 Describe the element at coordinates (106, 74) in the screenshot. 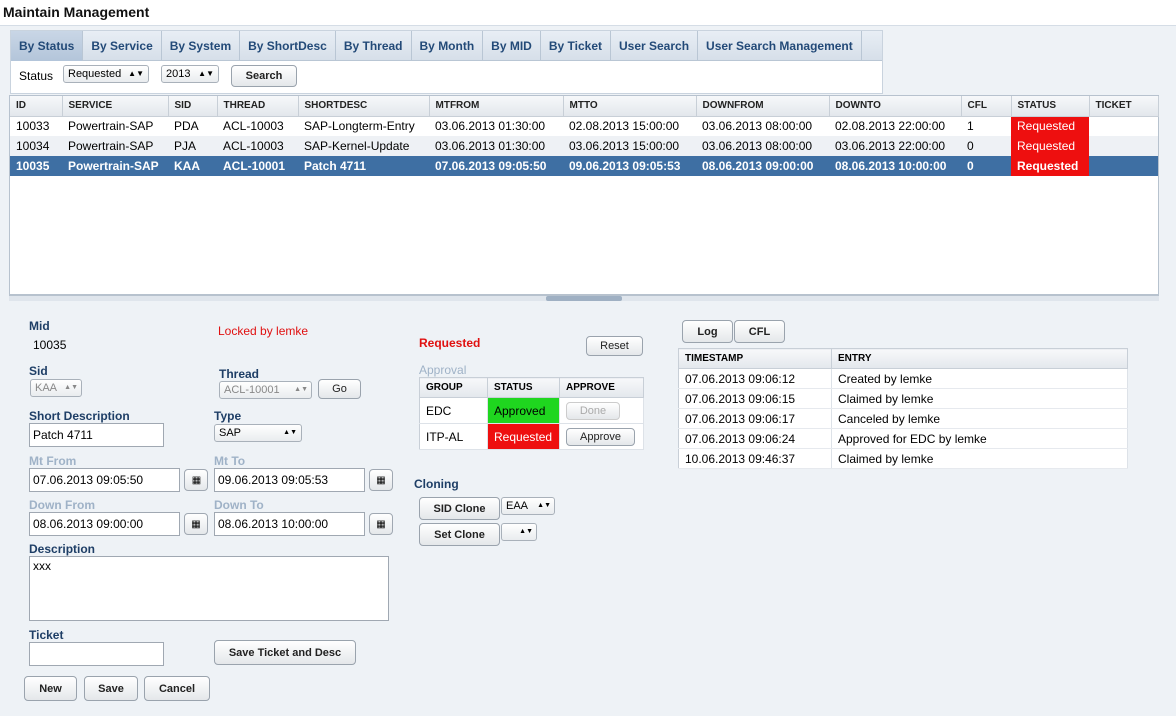

I see `status-filter-select: Requested ▲▼` at that location.